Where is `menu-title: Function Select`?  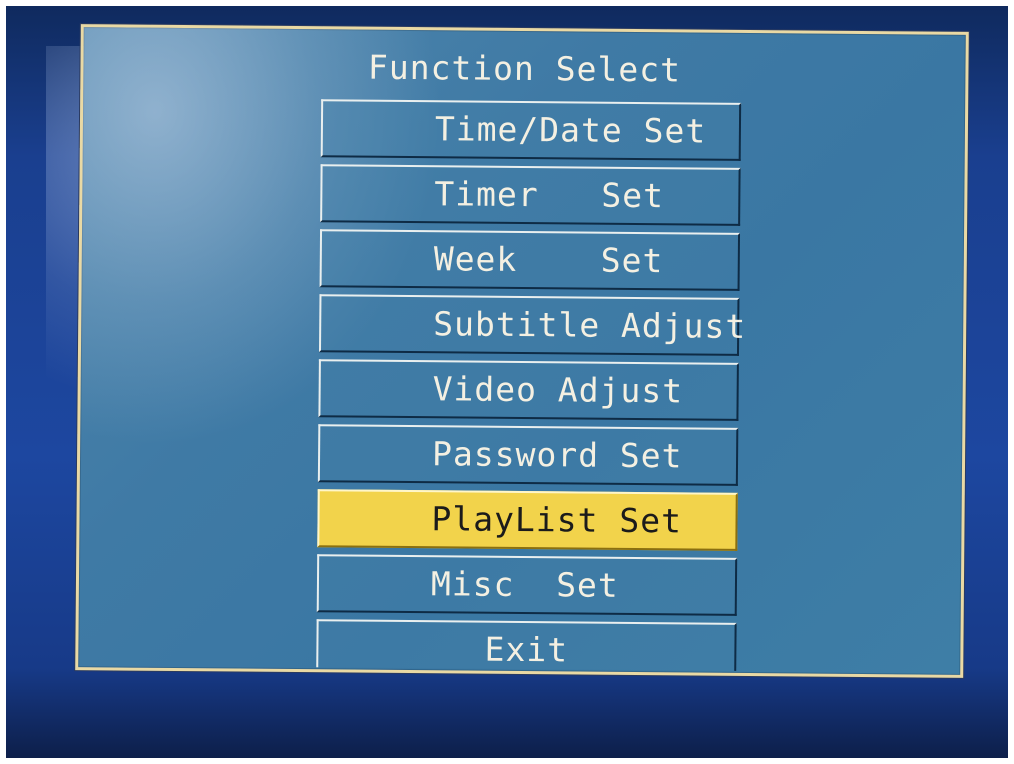
menu-title: Function Select is located at coordinates (524, 68).